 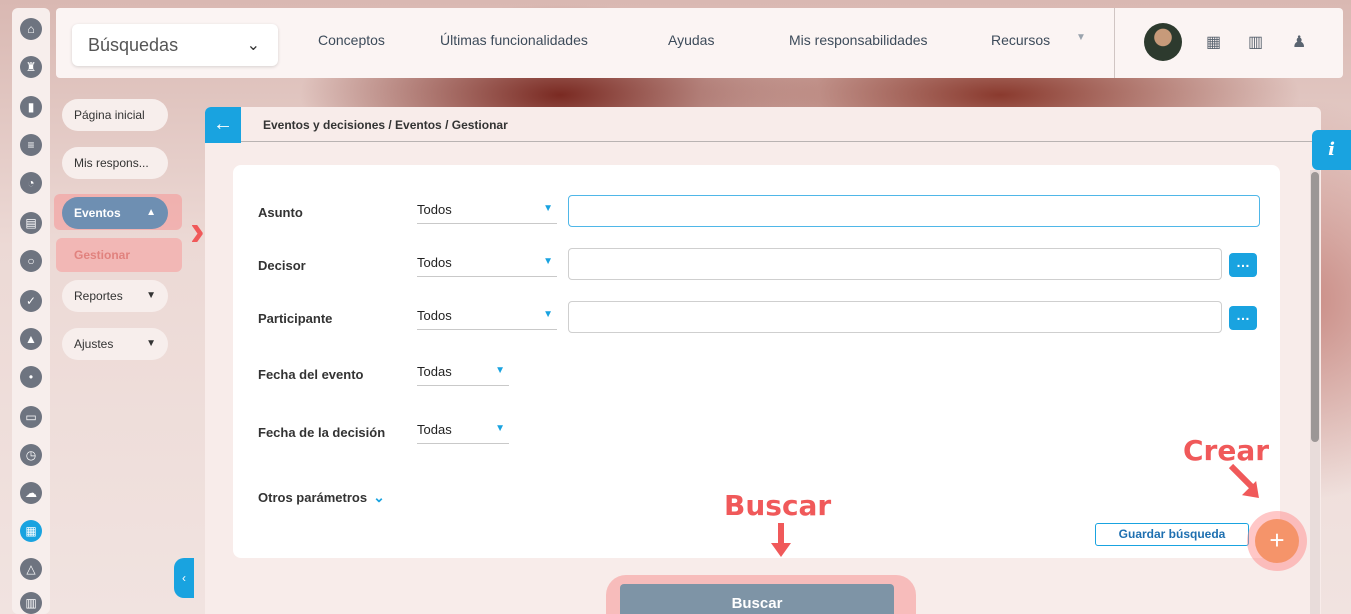 I want to click on submenu-label: Eventos, so click(x=97, y=213).